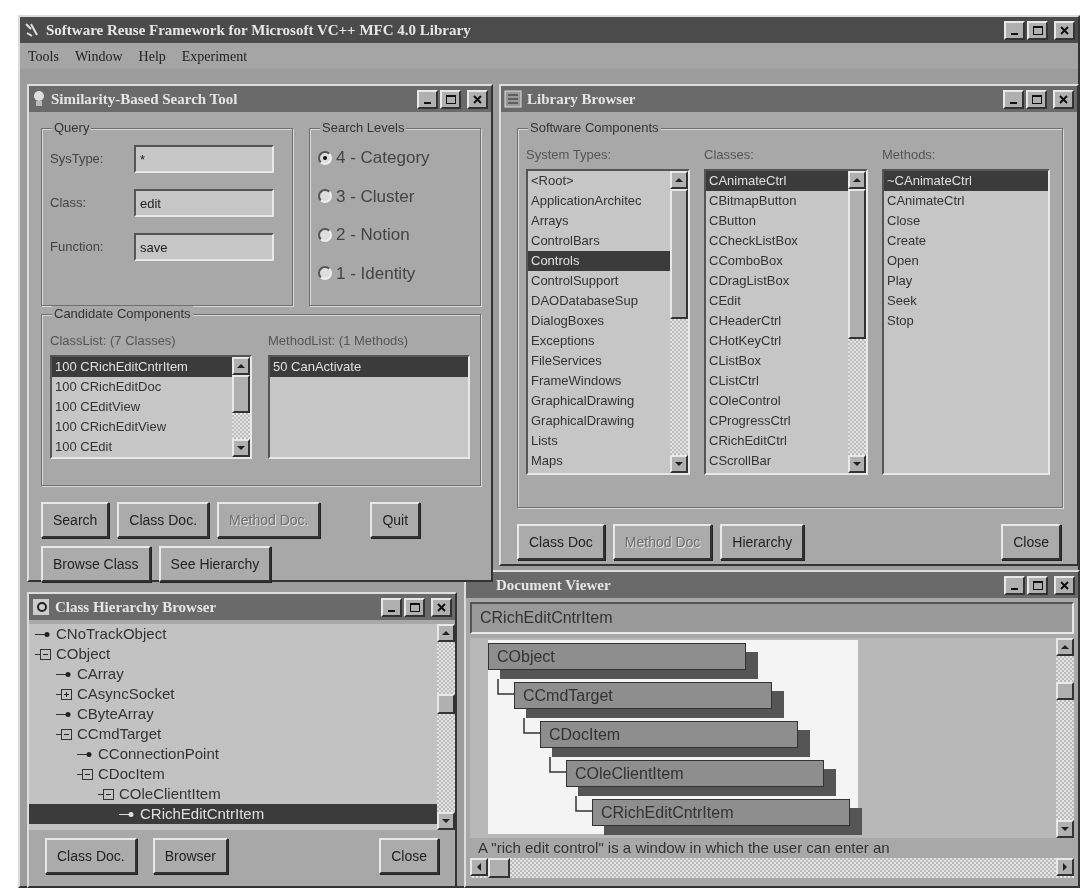 The height and width of the screenshot is (890, 1083). I want to click on list-item: CProgressCtrl, so click(777, 420).